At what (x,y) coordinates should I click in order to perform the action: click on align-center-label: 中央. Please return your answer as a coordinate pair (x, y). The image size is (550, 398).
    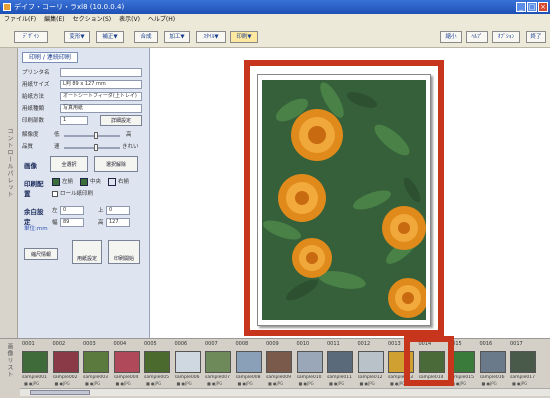
    Looking at the image, I should click on (95, 182).